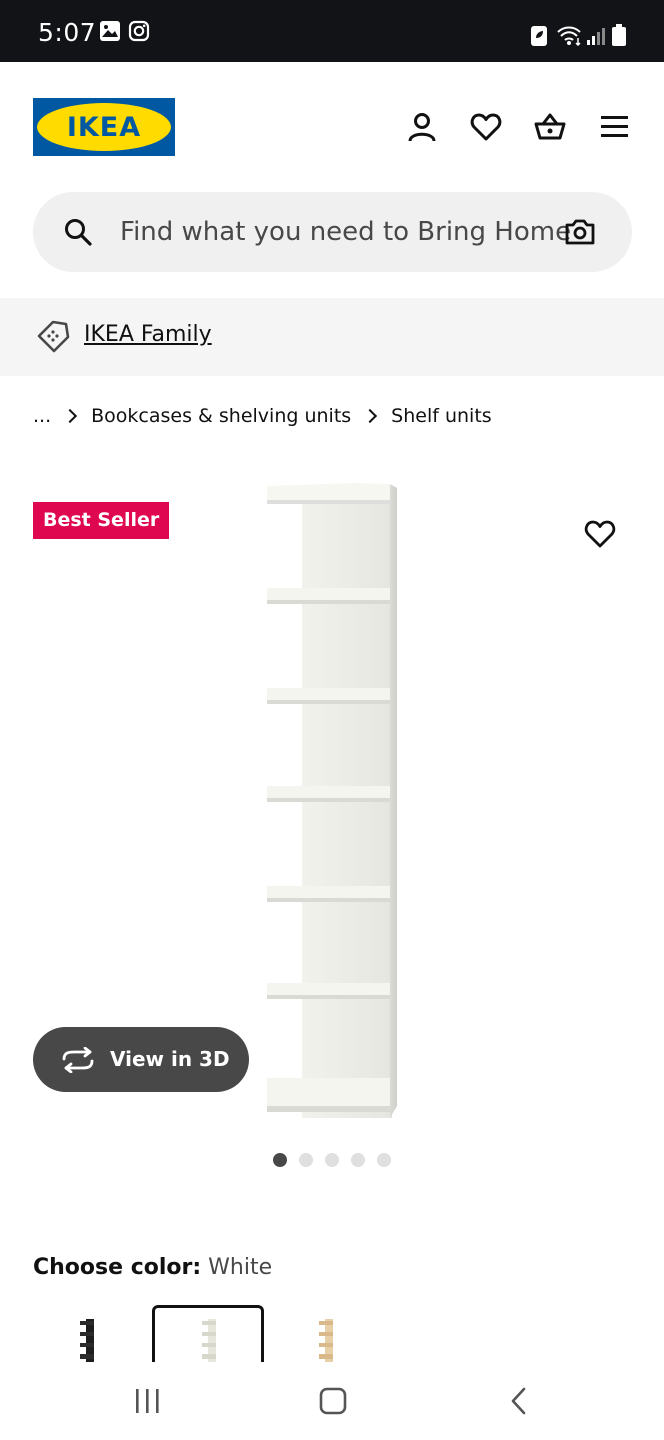  What do you see at coordinates (600, 534) in the screenshot?
I see `favorite-heart-icon` at bounding box center [600, 534].